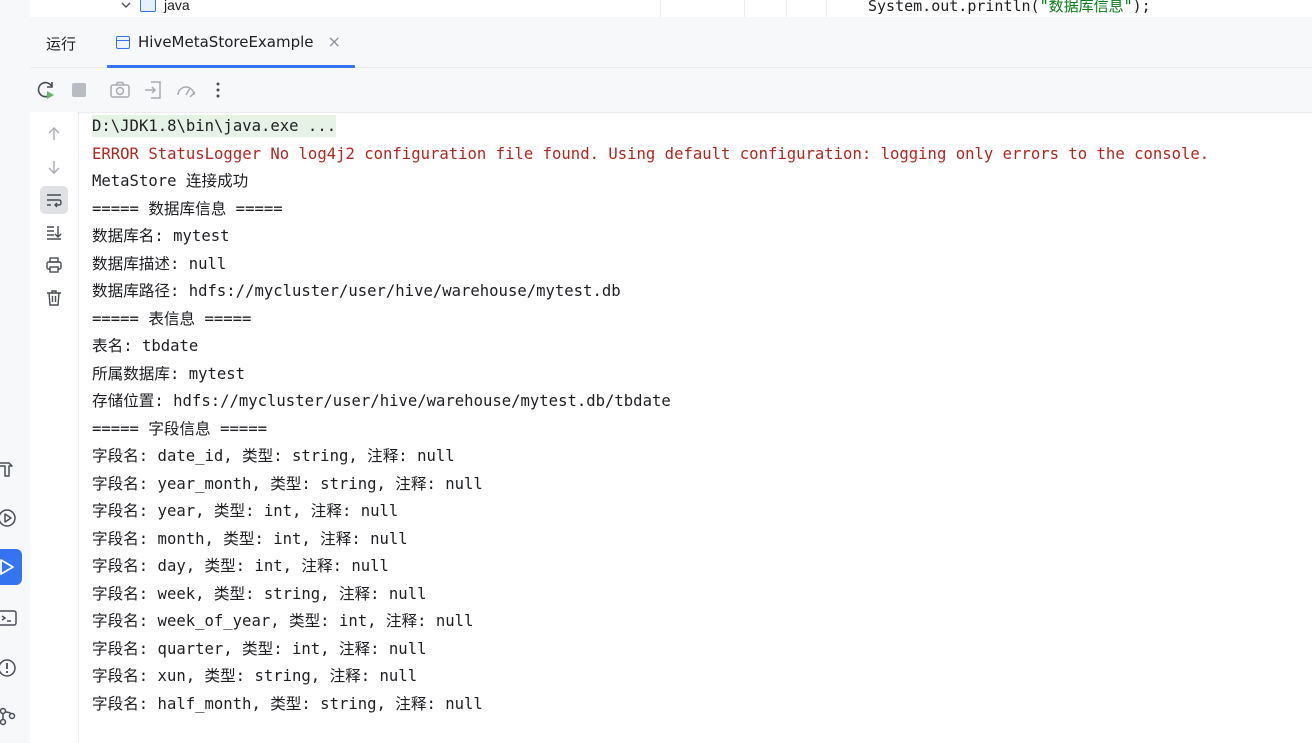 This screenshot has width=1312, height=743. I want to click on close-icon: ×, so click(334, 42).